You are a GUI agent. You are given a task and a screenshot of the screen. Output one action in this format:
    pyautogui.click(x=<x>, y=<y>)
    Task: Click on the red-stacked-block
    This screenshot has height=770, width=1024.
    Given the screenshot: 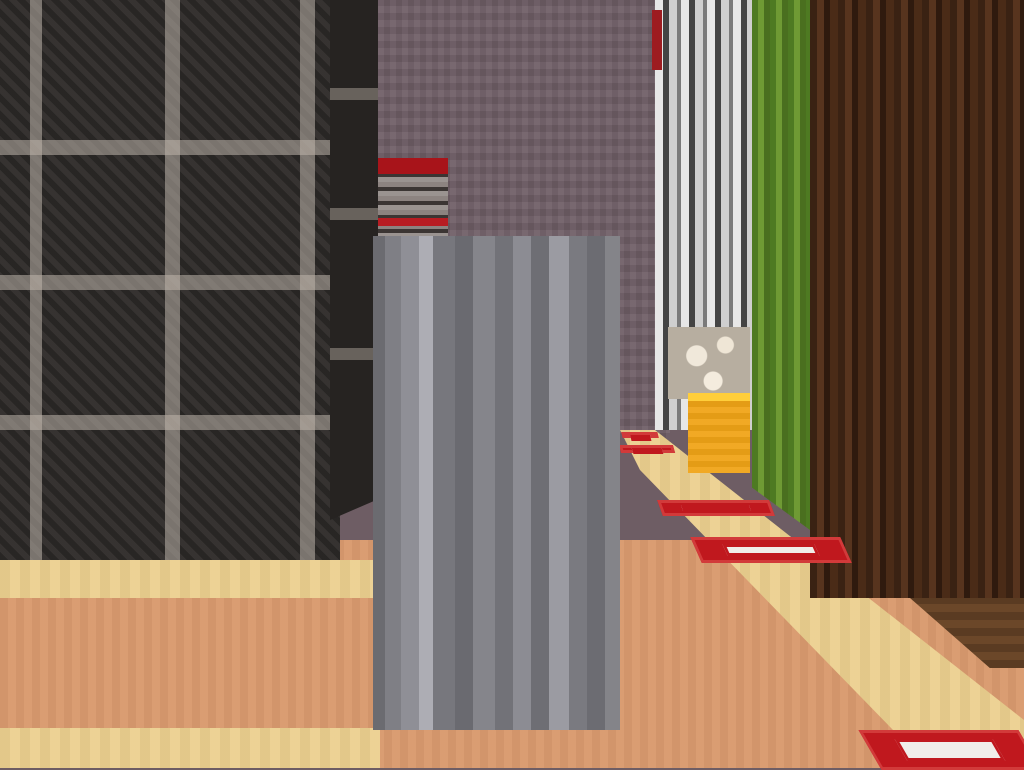 What is the action you would take?
    pyautogui.click(x=413, y=198)
    